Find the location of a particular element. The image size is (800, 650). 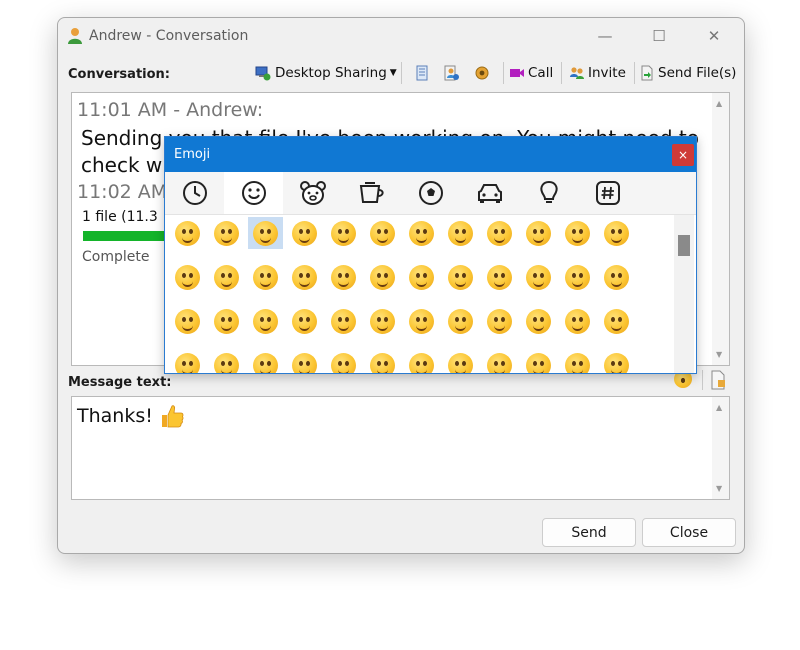

desktop-sharing-button: Desktop Sharing ▼ is located at coordinates (326, 73).